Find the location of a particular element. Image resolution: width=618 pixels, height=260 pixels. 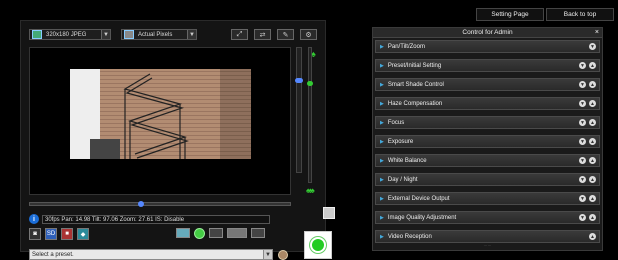

resolution-value: 320x180 JPEG is located at coordinates (66, 34).